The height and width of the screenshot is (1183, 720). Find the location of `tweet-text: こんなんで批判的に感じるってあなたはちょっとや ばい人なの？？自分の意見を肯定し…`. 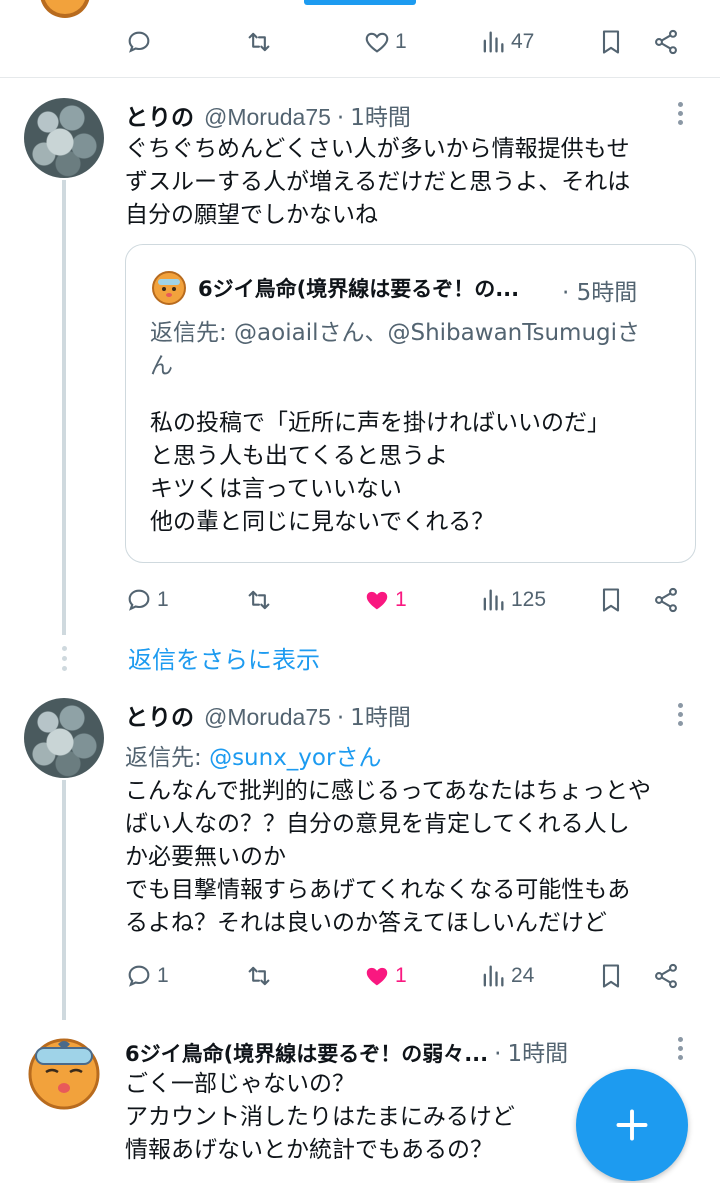

tweet-text: こんなんで批判的に感じるってあなたはちょっとや ばい人なの？？自分の意見を肯定し… is located at coordinates (388, 857).